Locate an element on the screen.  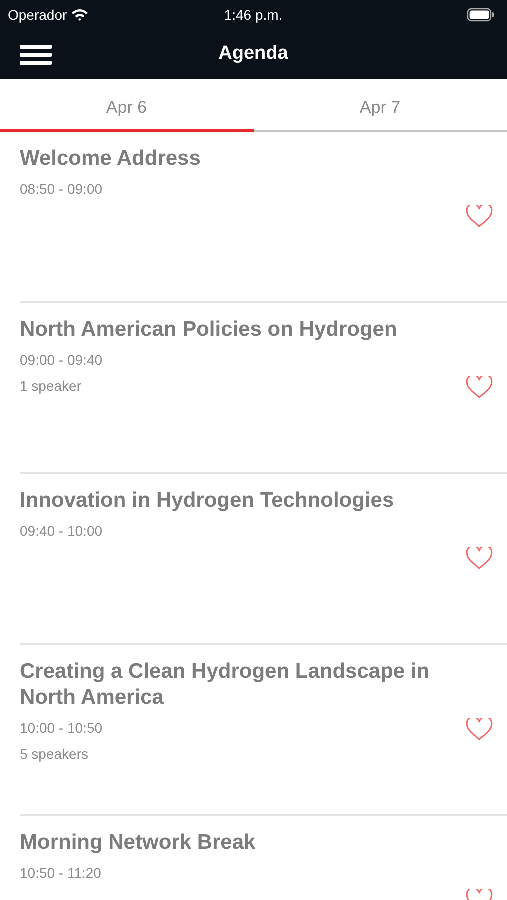
menu-button is located at coordinates (36, 55).